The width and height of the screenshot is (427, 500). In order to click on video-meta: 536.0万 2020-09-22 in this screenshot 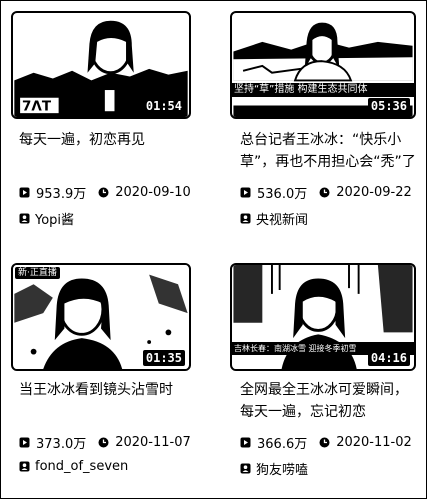, I will do `click(326, 192)`.